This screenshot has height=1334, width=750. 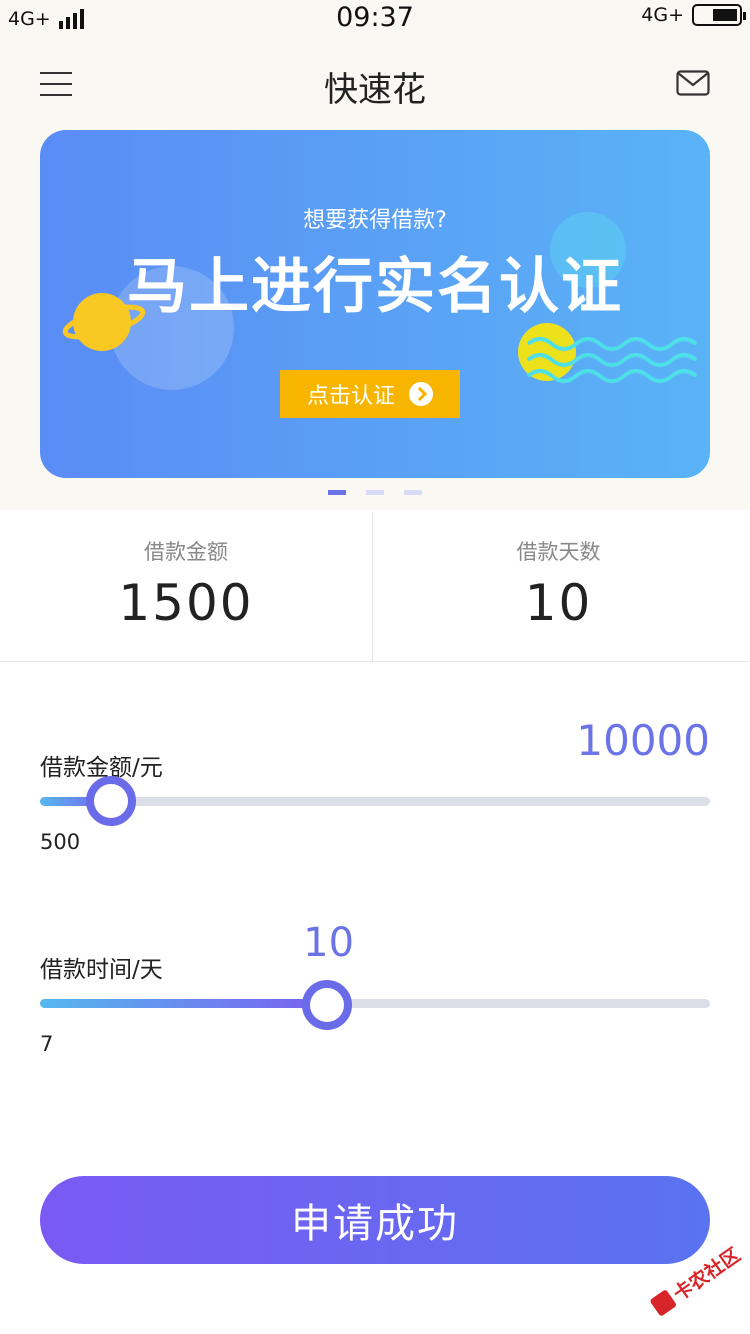 I want to click on mail-icon, so click(x=693, y=83).